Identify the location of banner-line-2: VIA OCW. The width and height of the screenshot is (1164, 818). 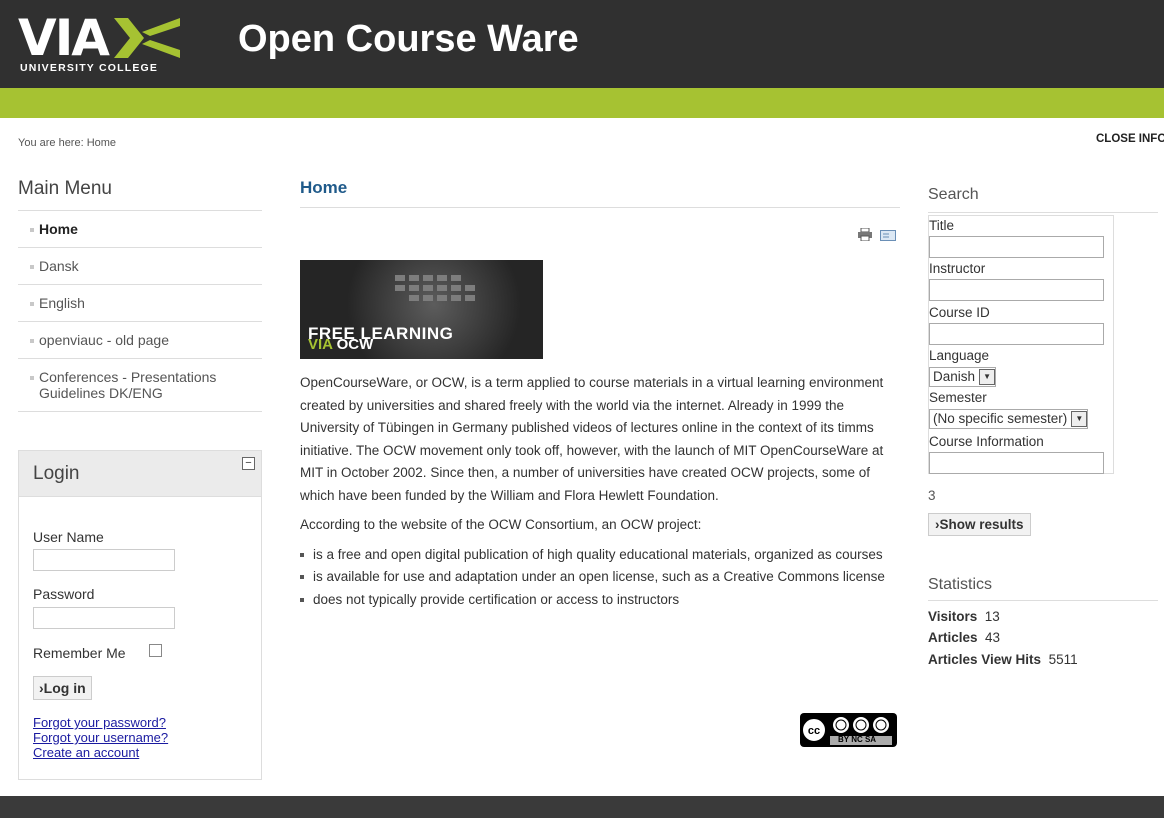
(340, 344).